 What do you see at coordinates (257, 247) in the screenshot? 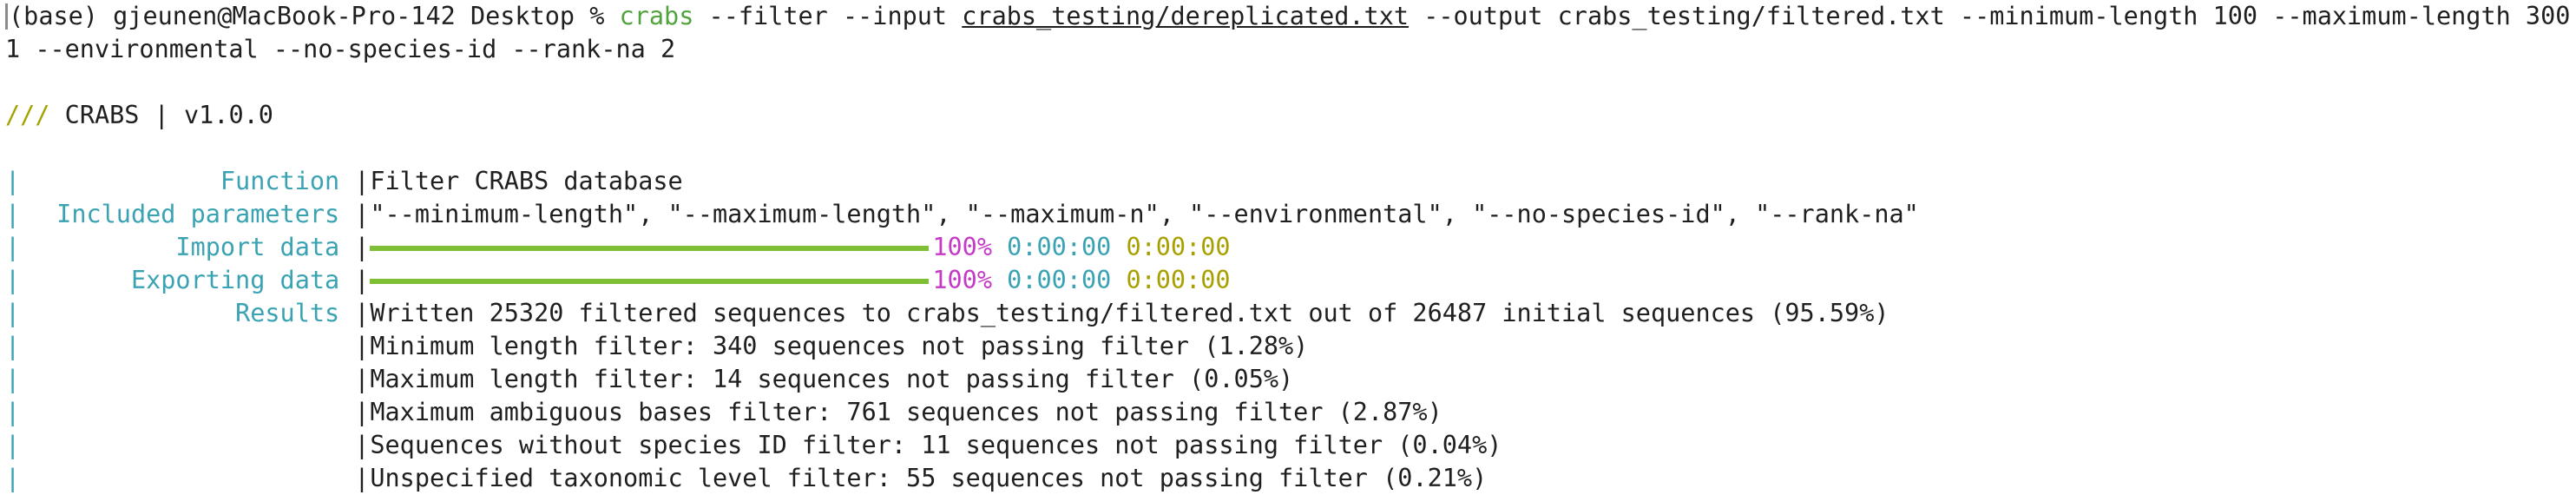
I see `import-label: Import data` at bounding box center [257, 247].